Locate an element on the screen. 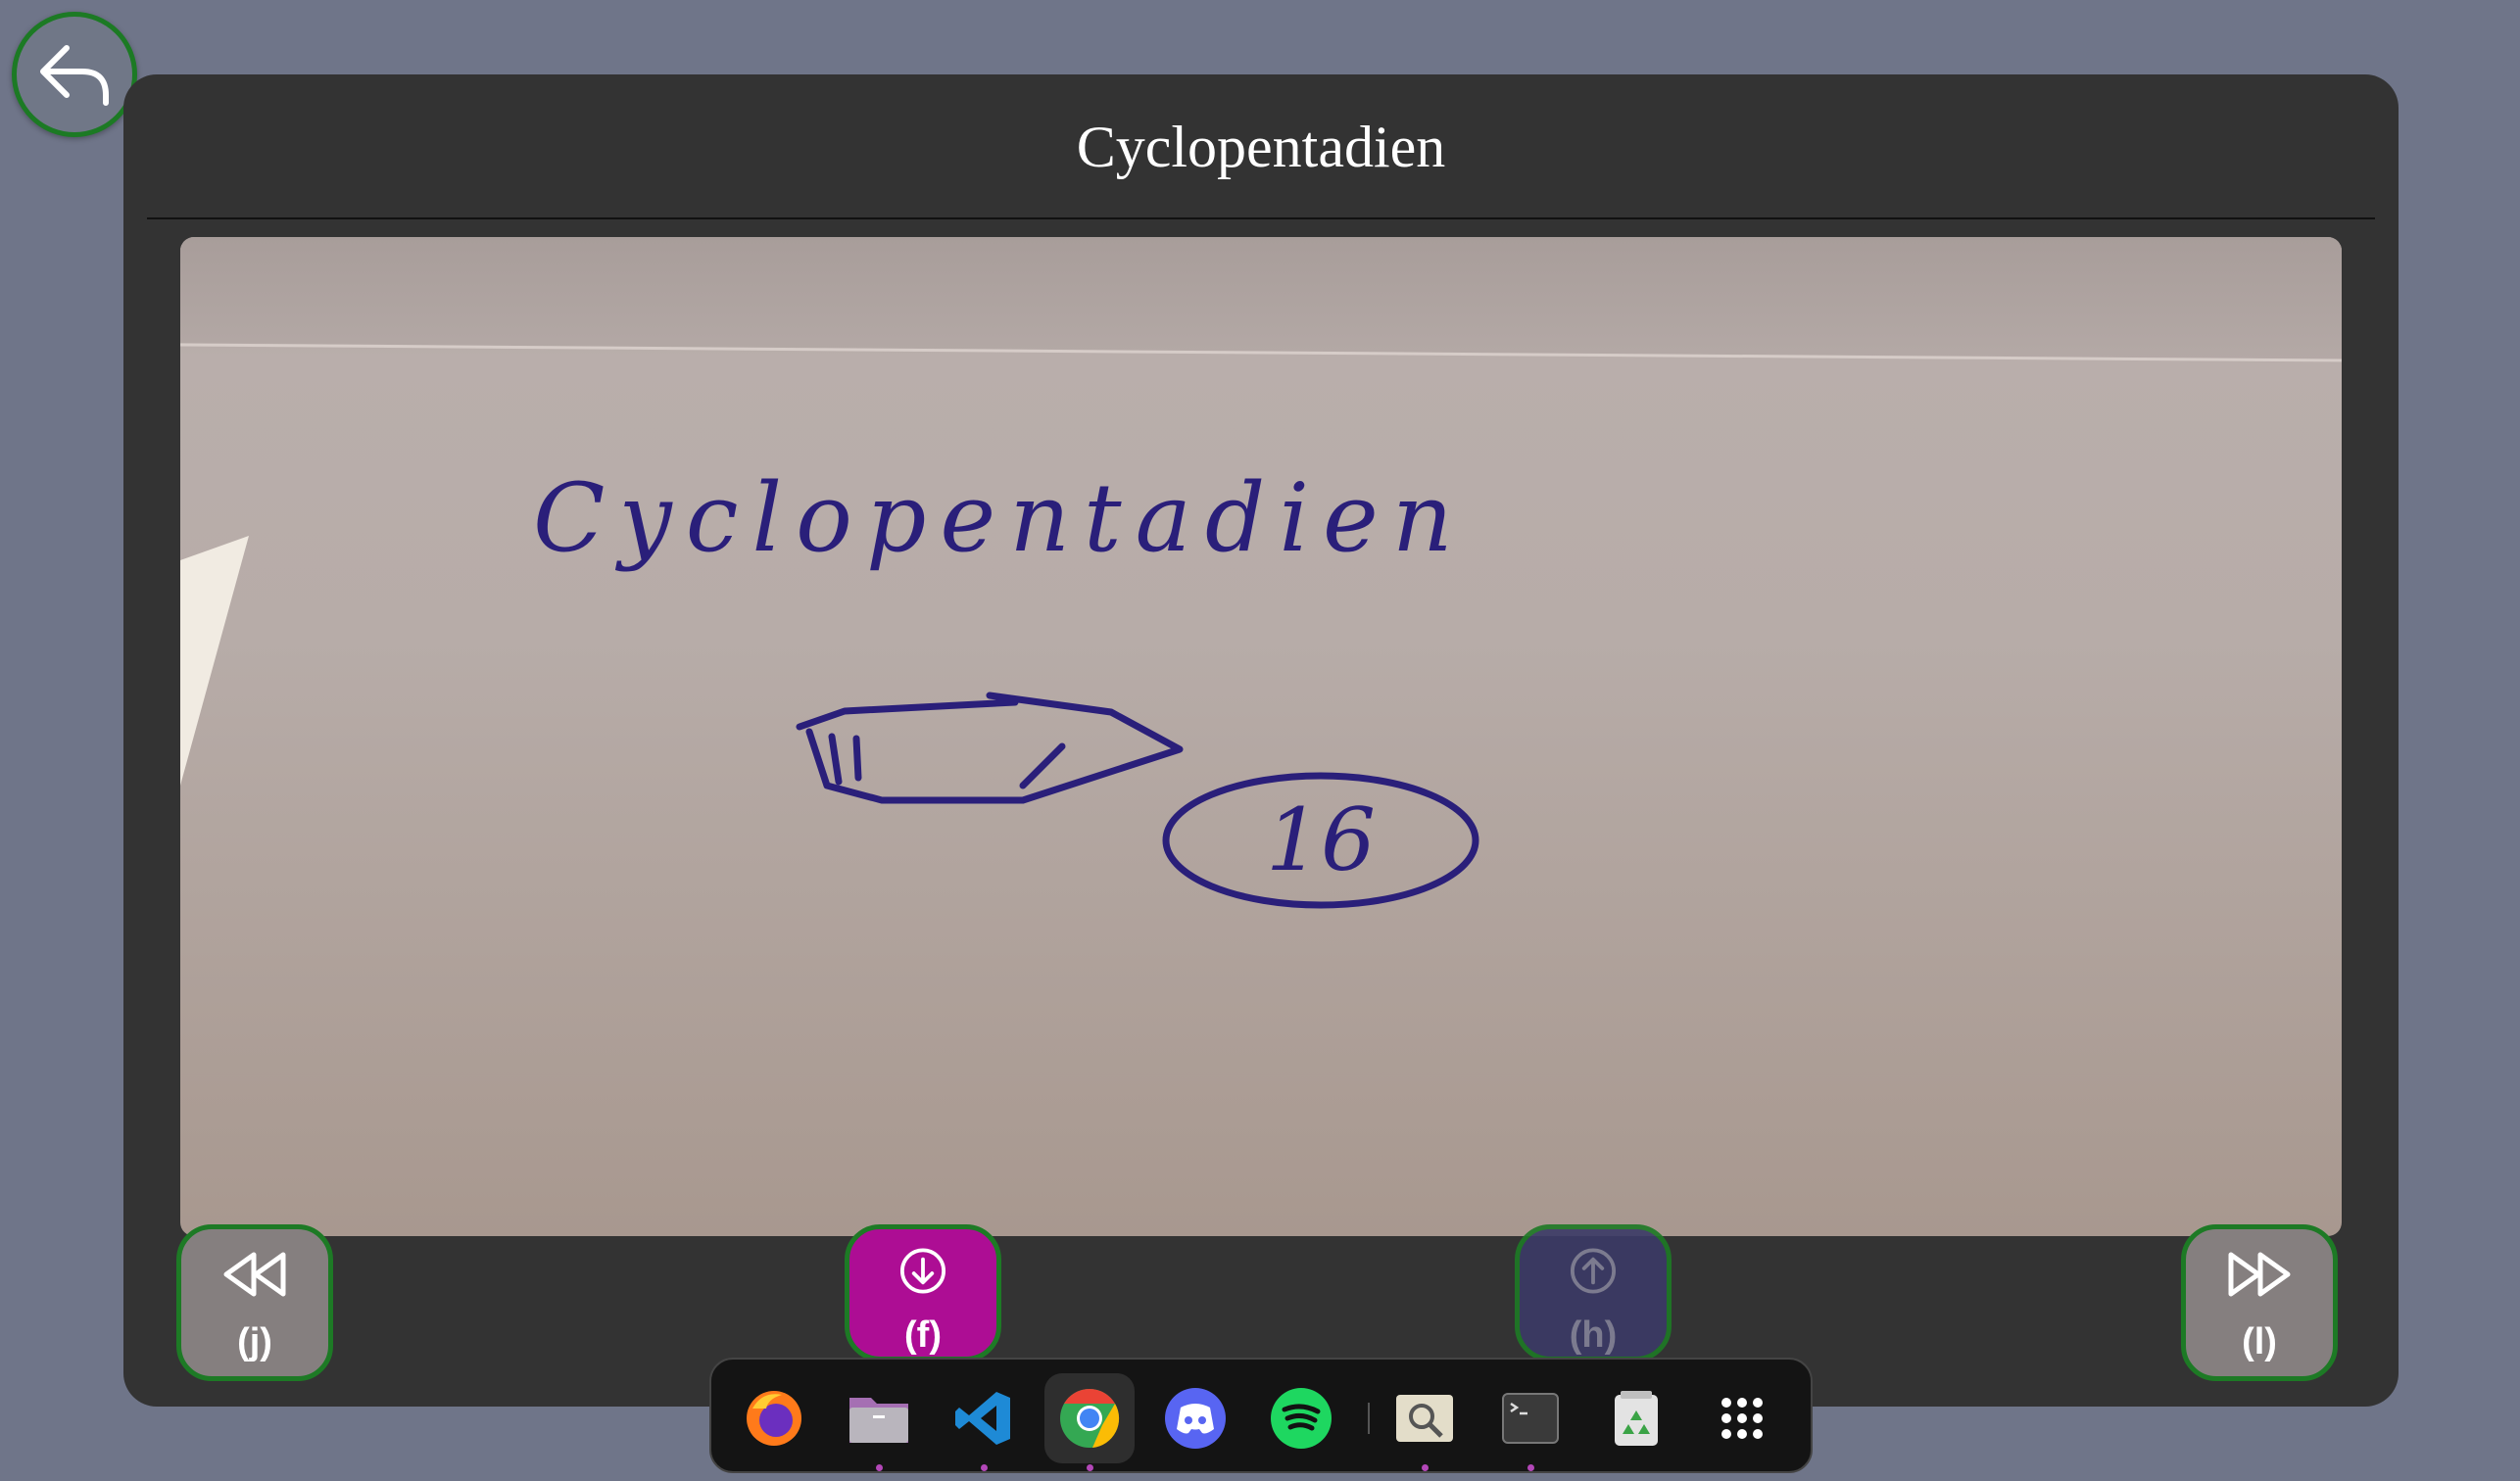 The image size is (2520, 1481). dock-trash is located at coordinates (1636, 1418).